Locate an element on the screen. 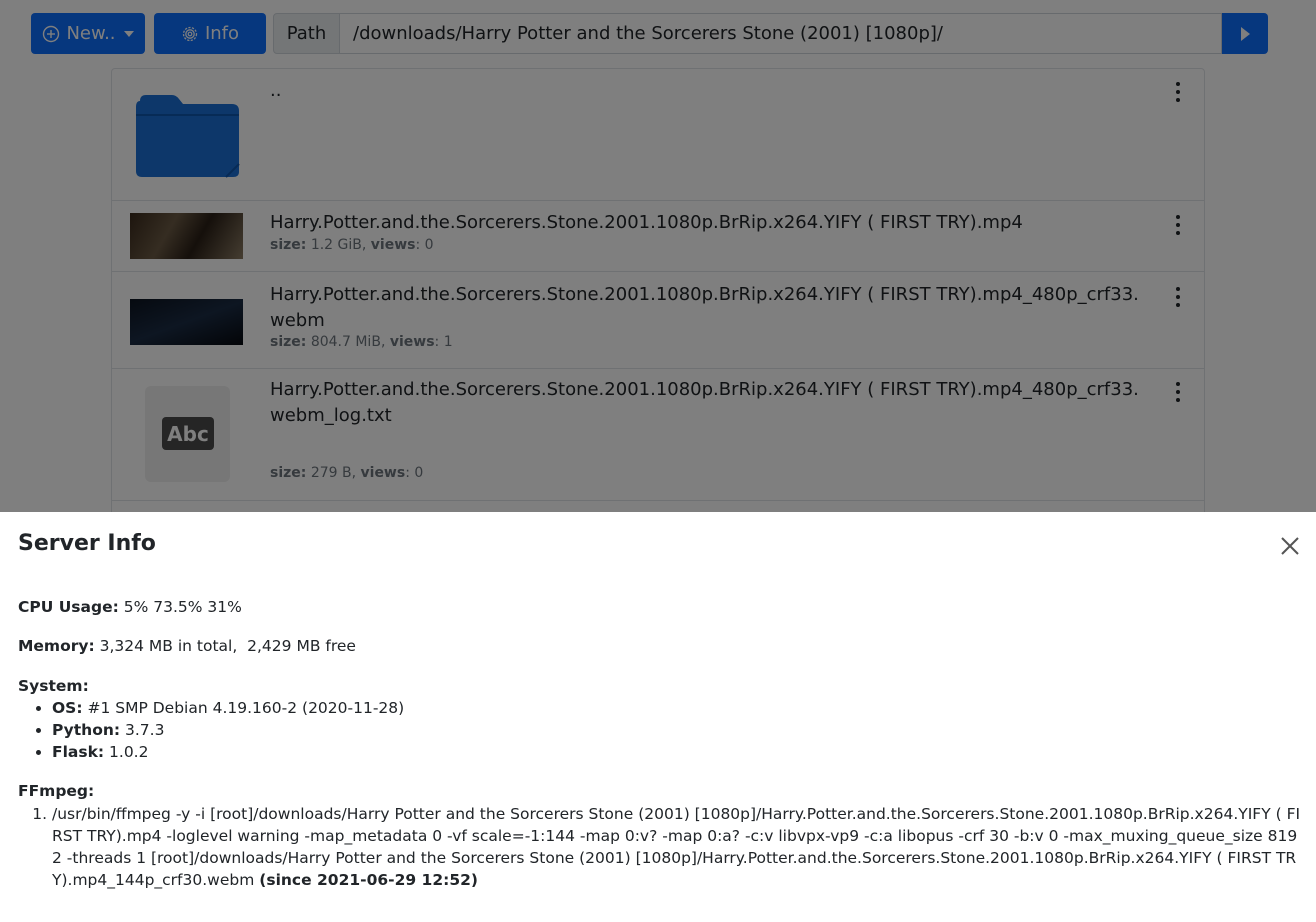 This screenshot has height=922, width=1316. ffmpeg-label: FFmpeg: is located at coordinates (56, 791).